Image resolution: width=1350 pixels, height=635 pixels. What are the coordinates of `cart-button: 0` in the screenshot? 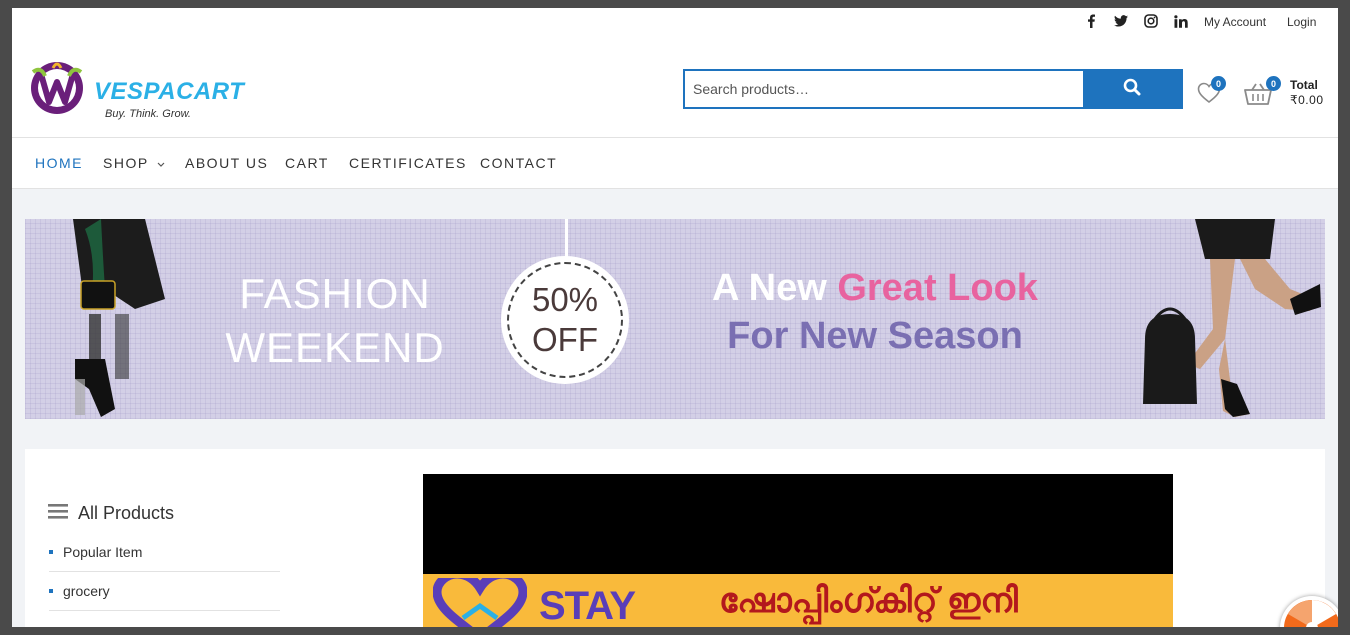 It's located at (1262, 93).